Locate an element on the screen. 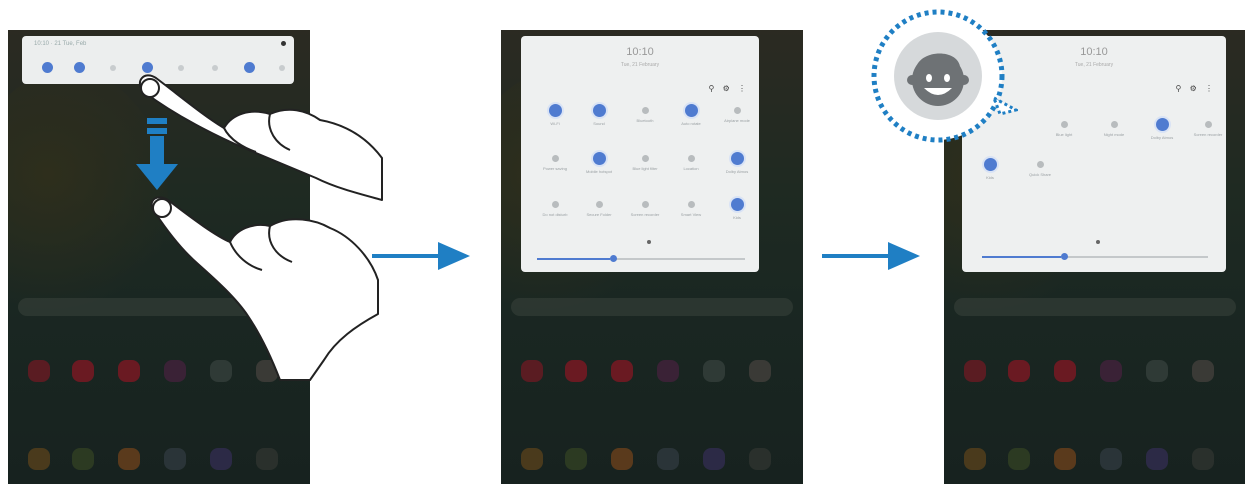 The image size is (1245, 484). hotspot-icon is located at coordinates (599, 158).